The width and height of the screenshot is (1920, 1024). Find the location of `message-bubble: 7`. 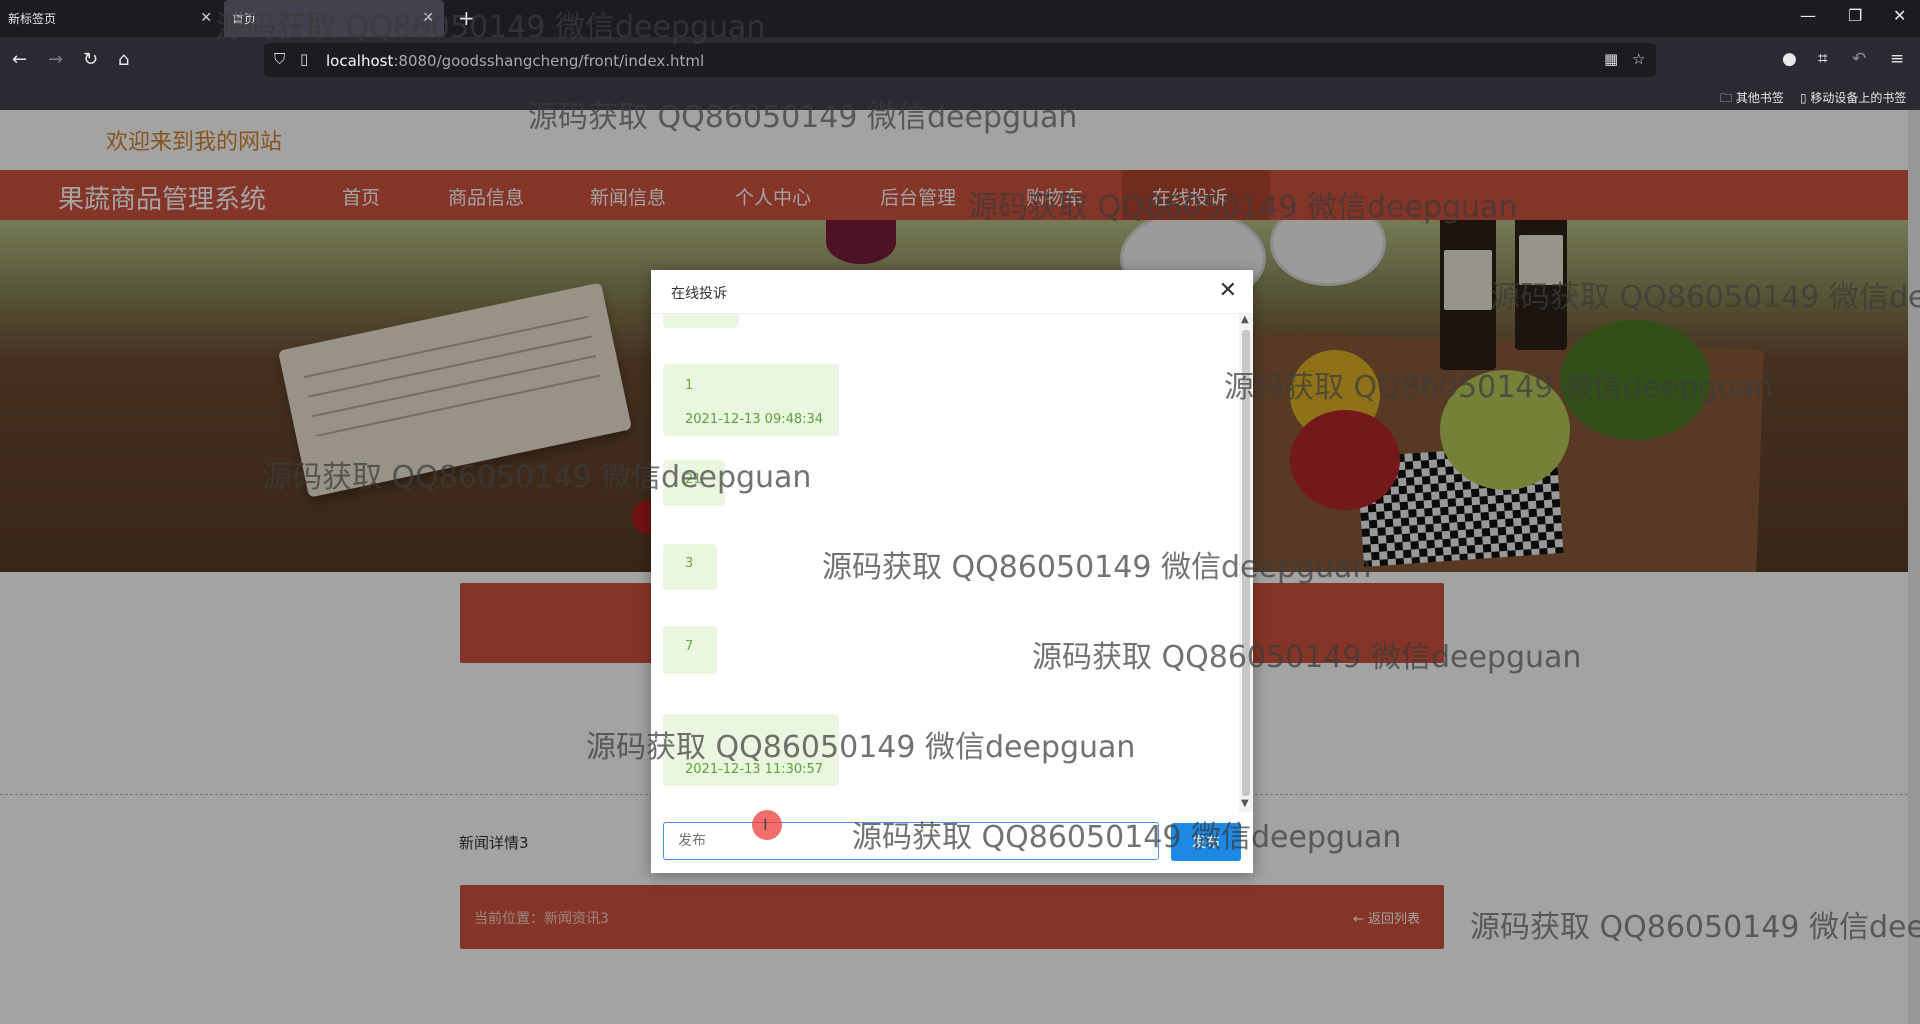

message-bubble: 7 is located at coordinates (690, 650).